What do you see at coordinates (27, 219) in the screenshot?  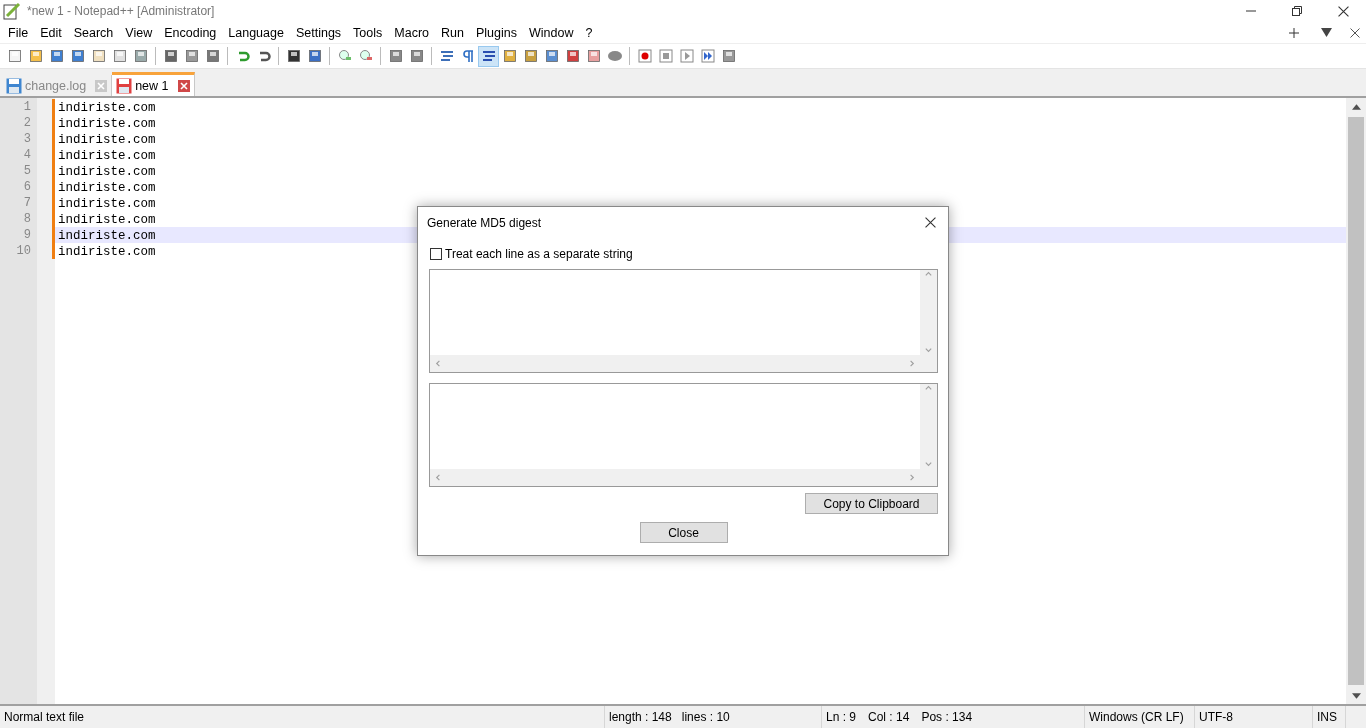 I see `line-number: 8` at bounding box center [27, 219].